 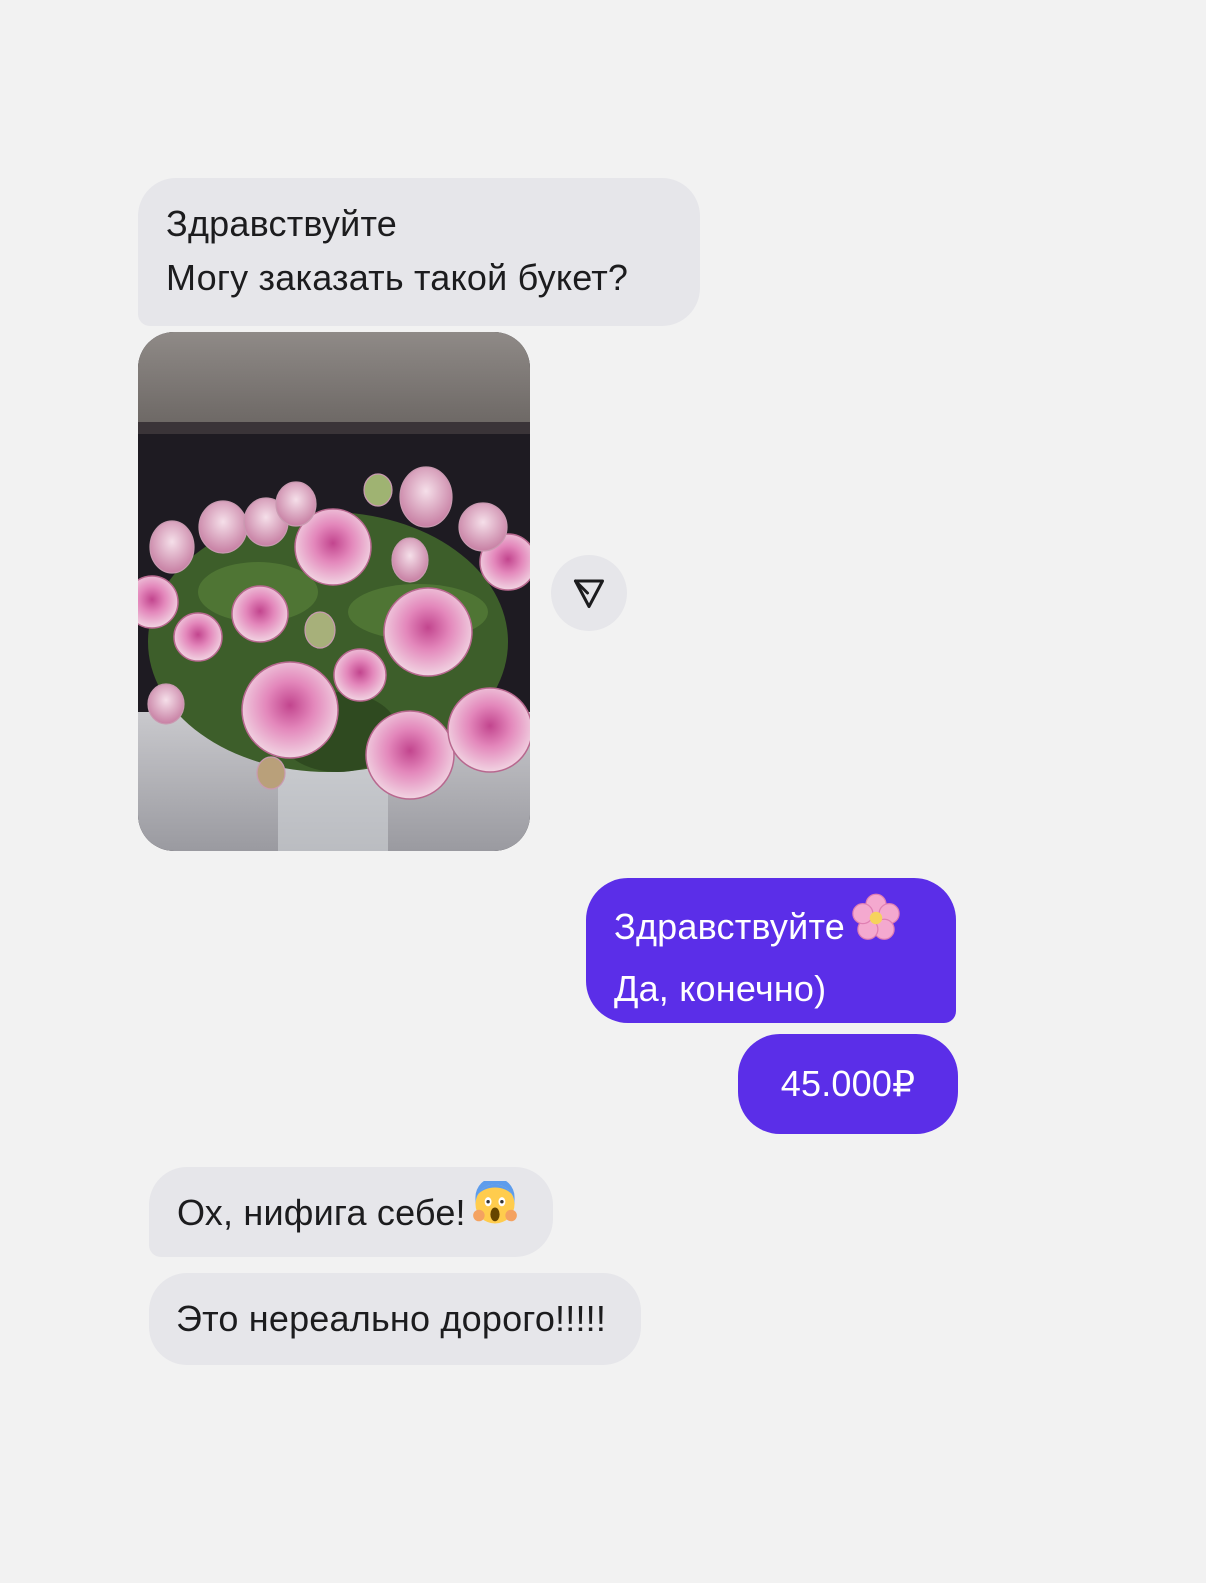 I want to click on outgoing-message-price: 45.000₽, so click(x=848, y=1084).